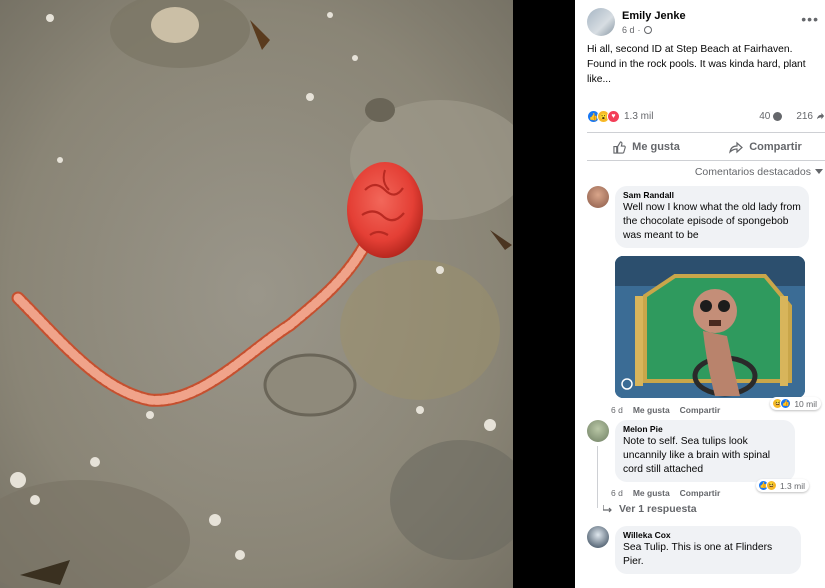 This screenshot has width=825, height=588. I want to click on comment-count: 40, so click(764, 116).